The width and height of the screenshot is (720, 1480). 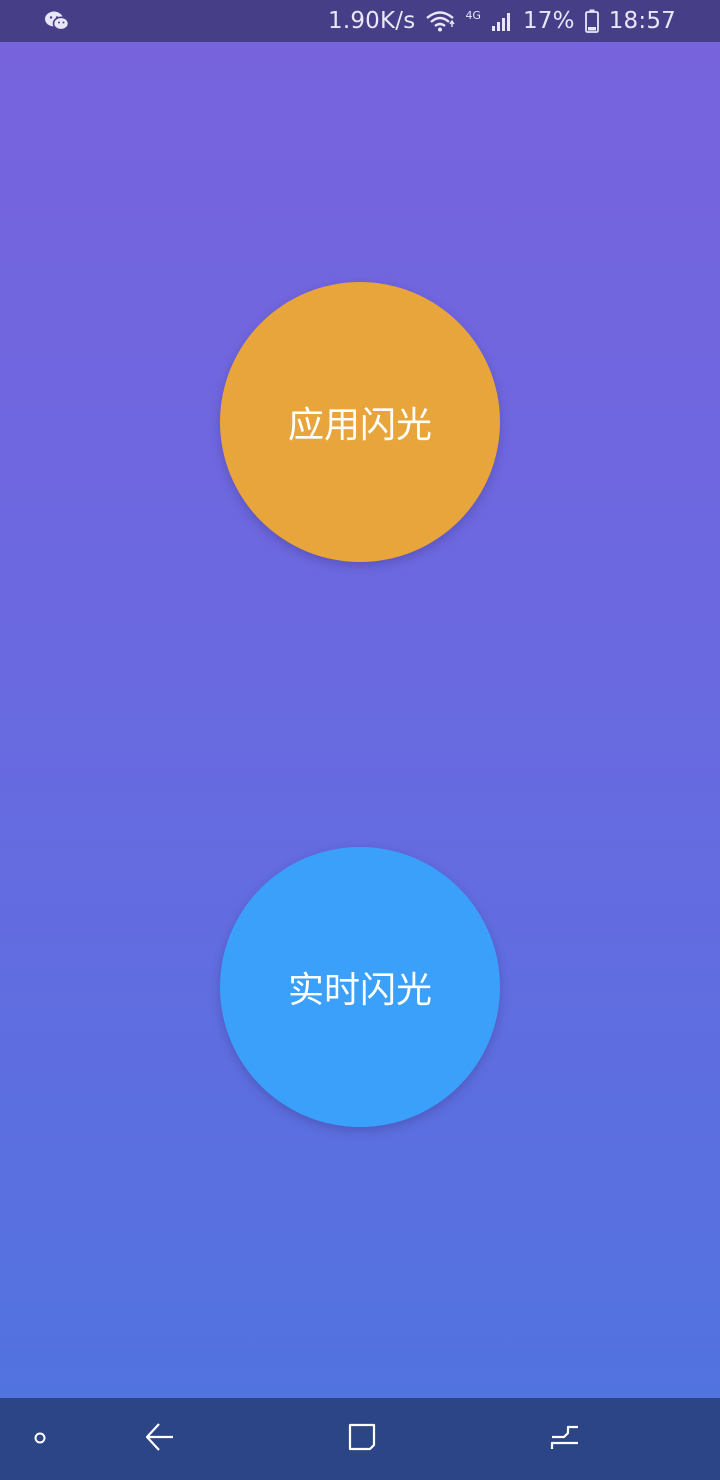 I want to click on clock-time: 18:57, so click(x=642, y=21).